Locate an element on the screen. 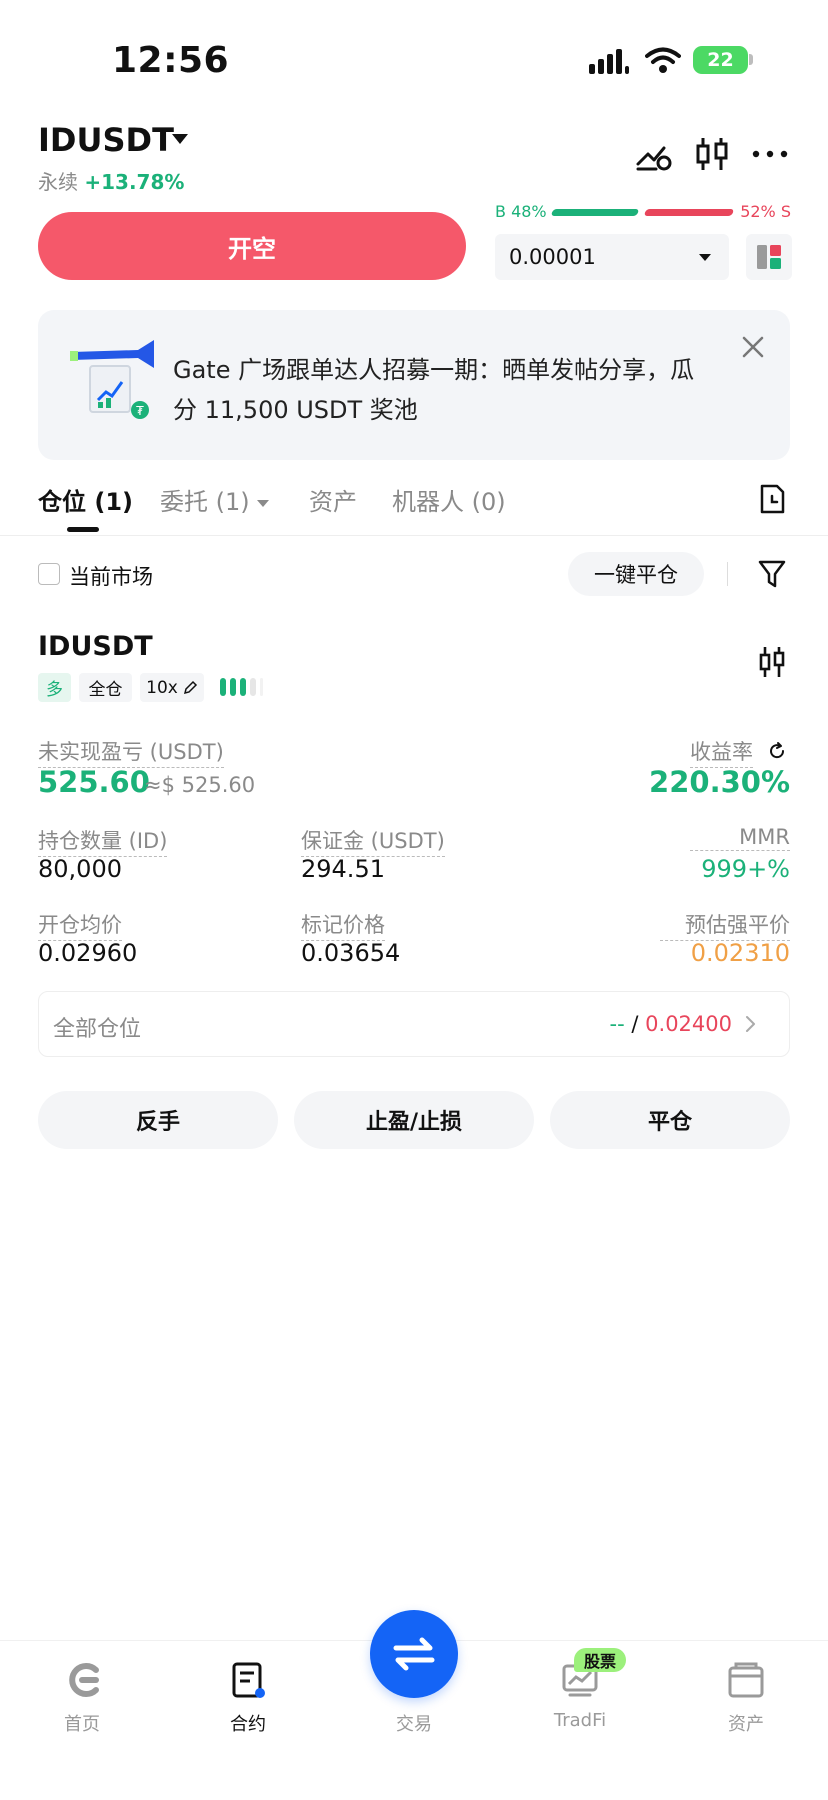 This screenshot has width=828, height=1800. signal-icon is located at coordinates (609, 61).